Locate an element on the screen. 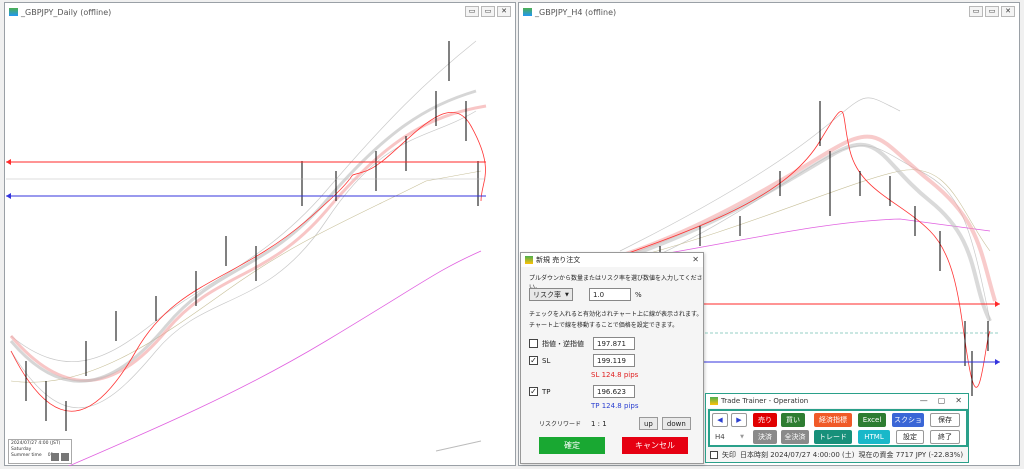  save-button: 保存 is located at coordinates (945, 420).